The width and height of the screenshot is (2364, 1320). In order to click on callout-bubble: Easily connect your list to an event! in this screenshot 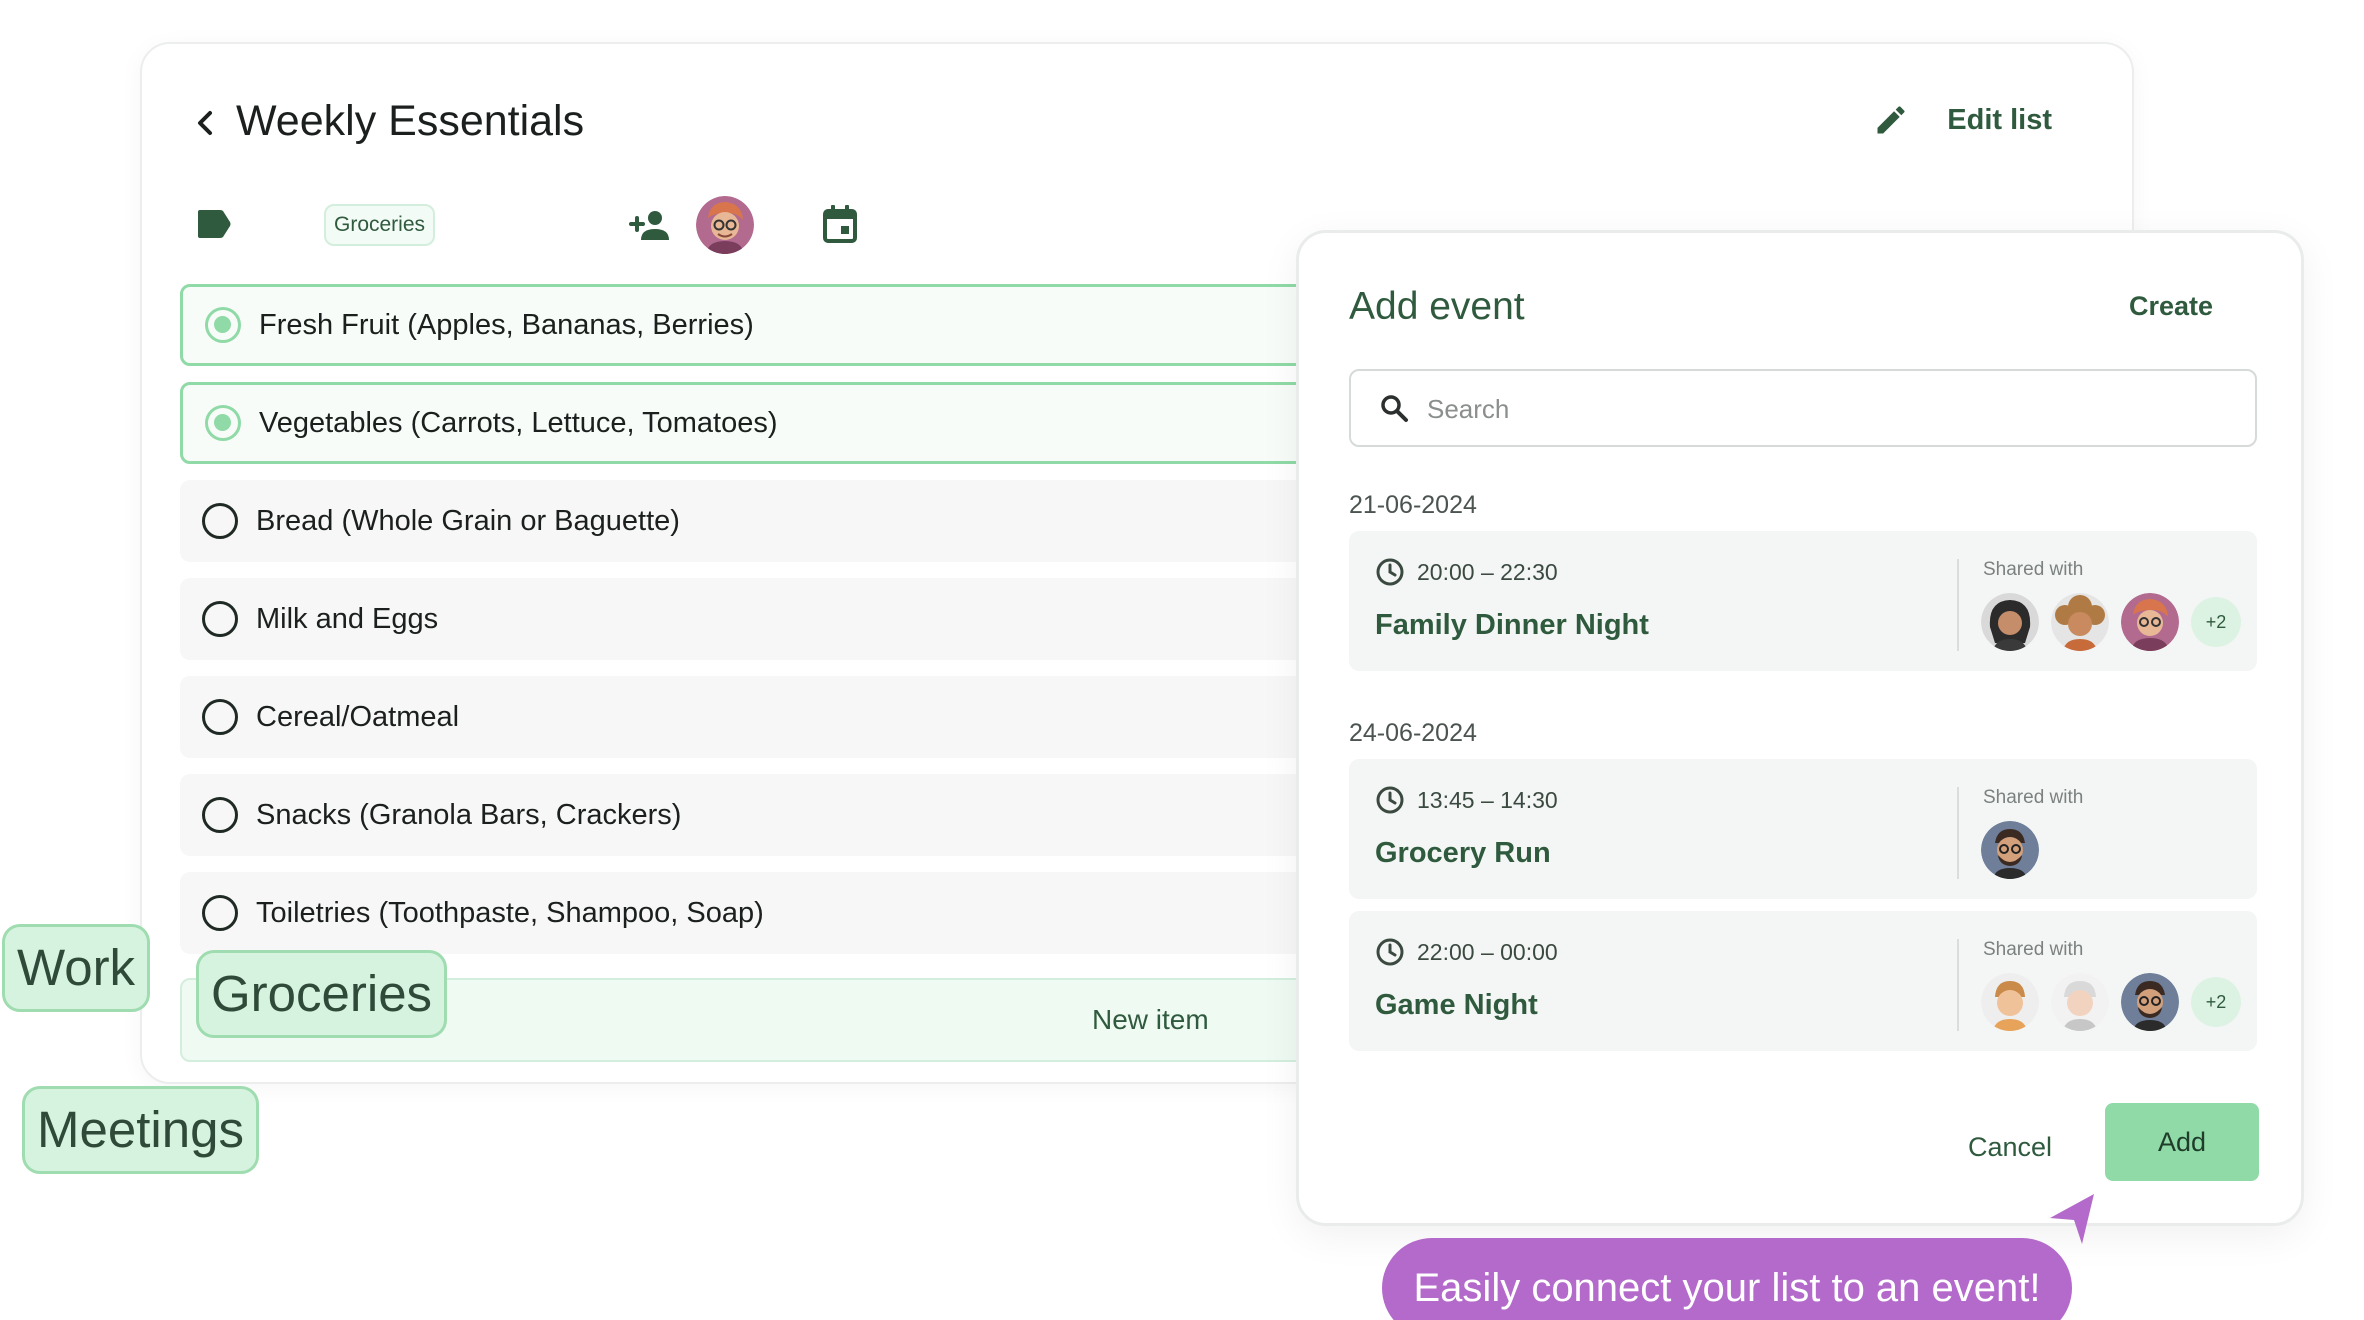, I will do `click(1727, 1279)`.